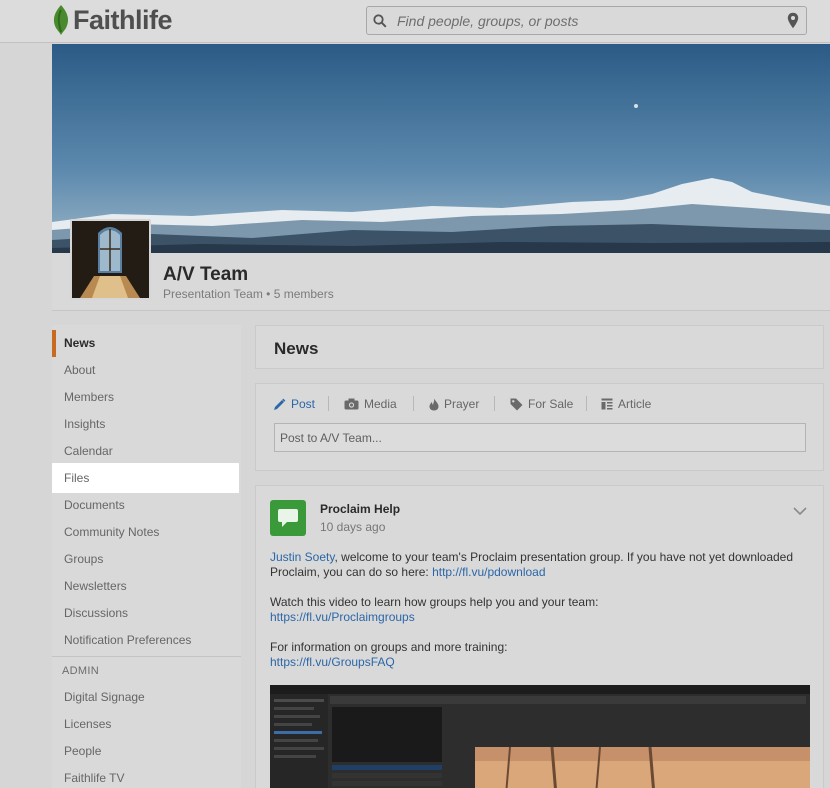 The height and width of the screenshot is (788, 830). Describe the element at coordinates (540, 736) in the screenshot. I see `post-video-thumbnail` at that location.